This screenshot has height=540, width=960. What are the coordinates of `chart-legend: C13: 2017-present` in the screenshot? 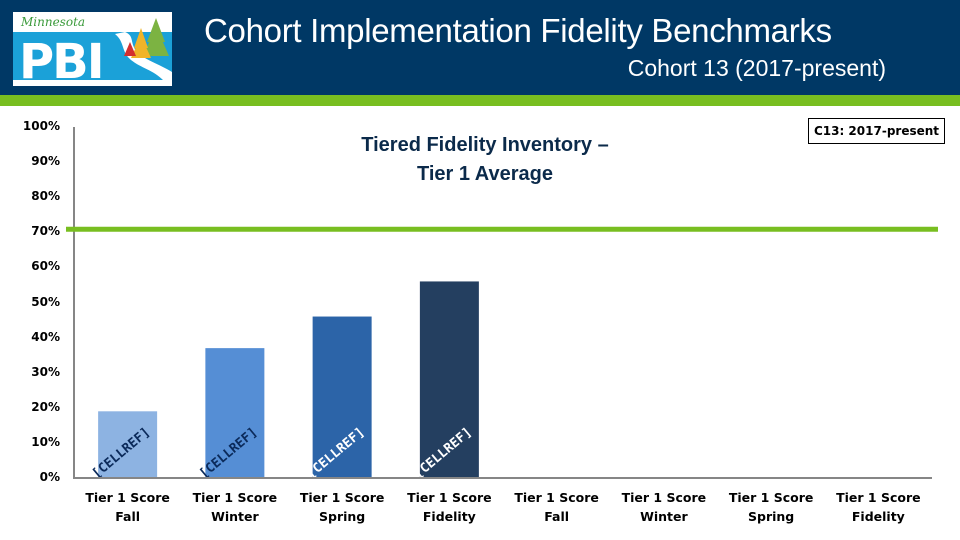 It's located at (876, 131).